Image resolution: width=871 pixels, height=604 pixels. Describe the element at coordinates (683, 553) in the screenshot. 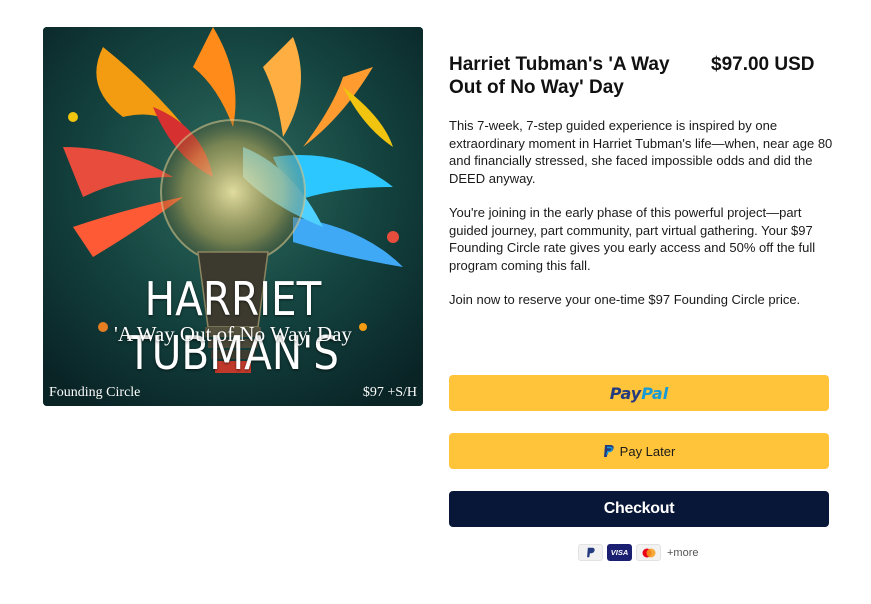

I see `more-payment-methods: +more` at that location.